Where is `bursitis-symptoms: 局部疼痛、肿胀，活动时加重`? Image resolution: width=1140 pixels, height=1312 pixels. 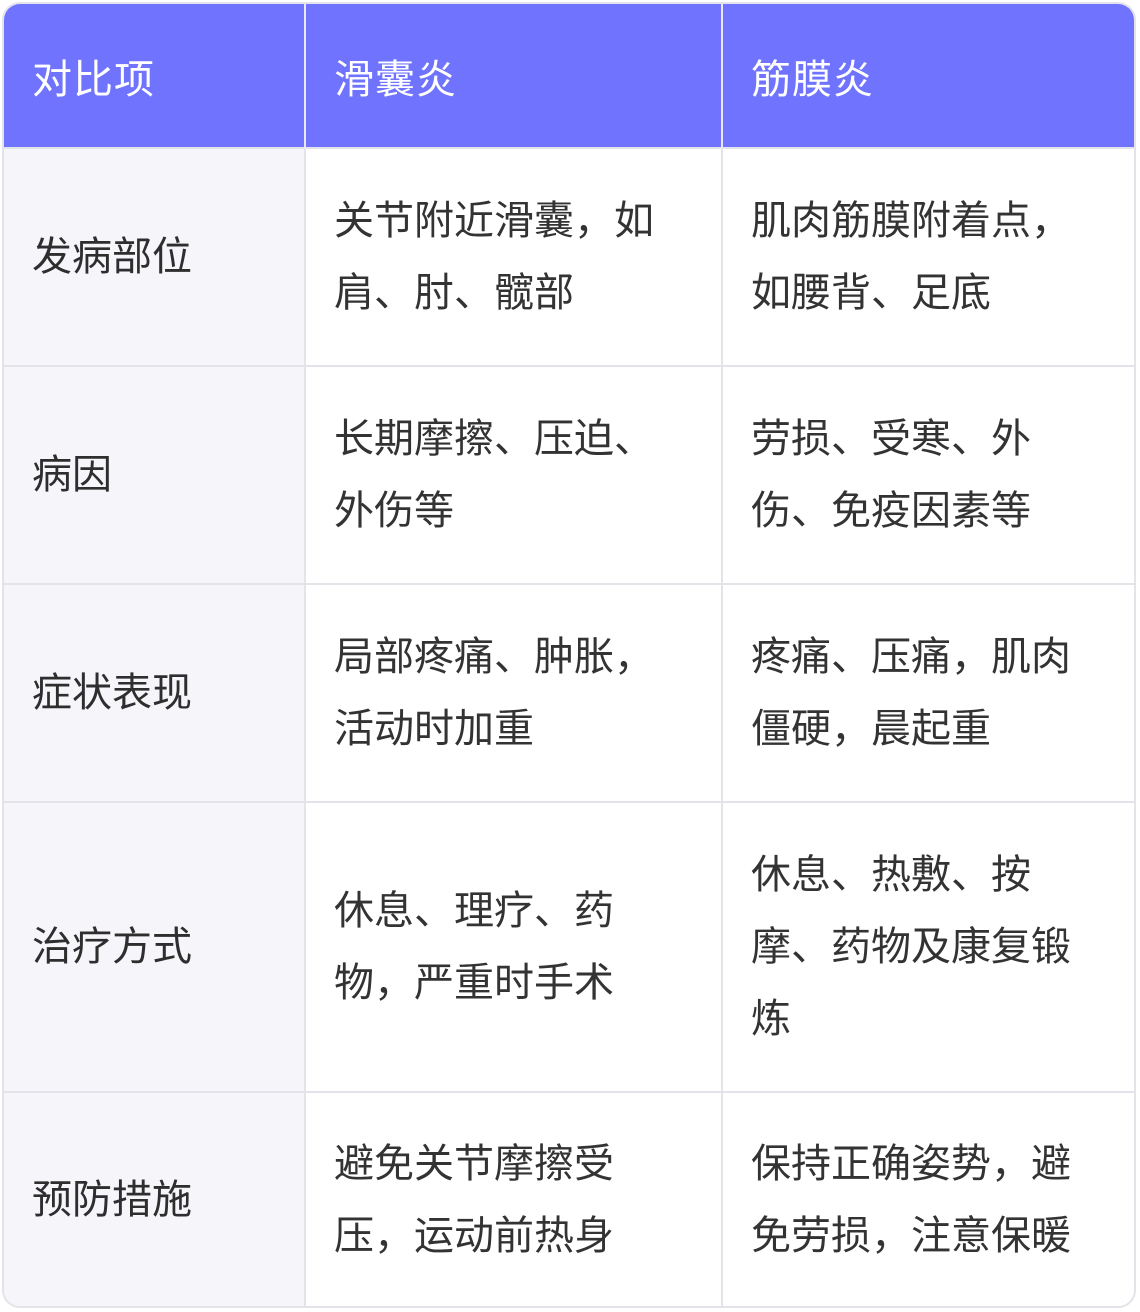
bursitis-symptoms: 局部疼痛、肿胀，活动时加重 is located at coordinates (514, 692).